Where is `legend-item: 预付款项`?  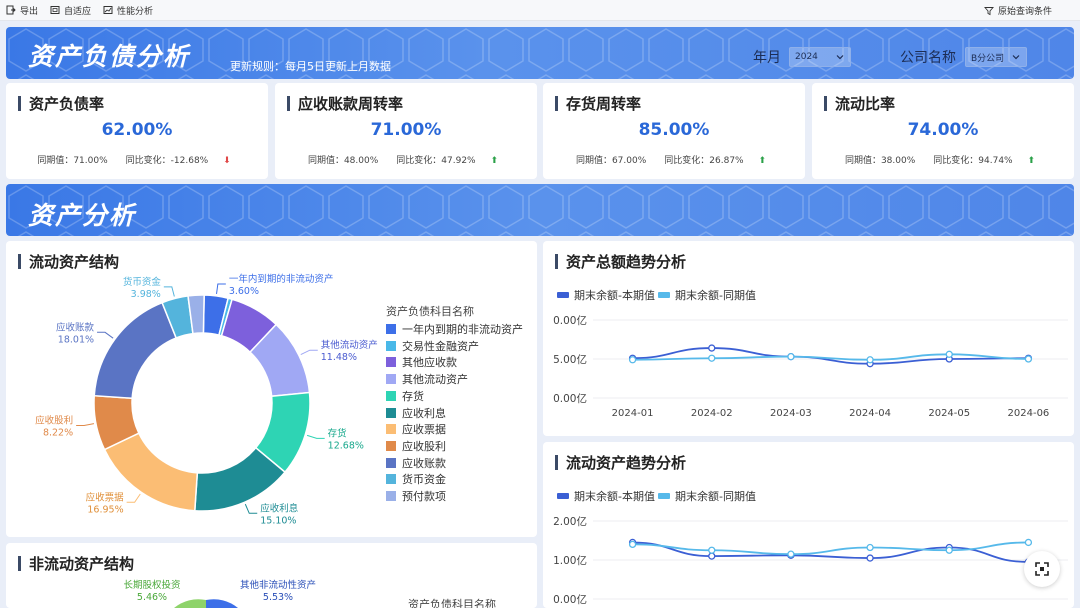 legend-item: 预付款项 is located at coordinates (416, 496).